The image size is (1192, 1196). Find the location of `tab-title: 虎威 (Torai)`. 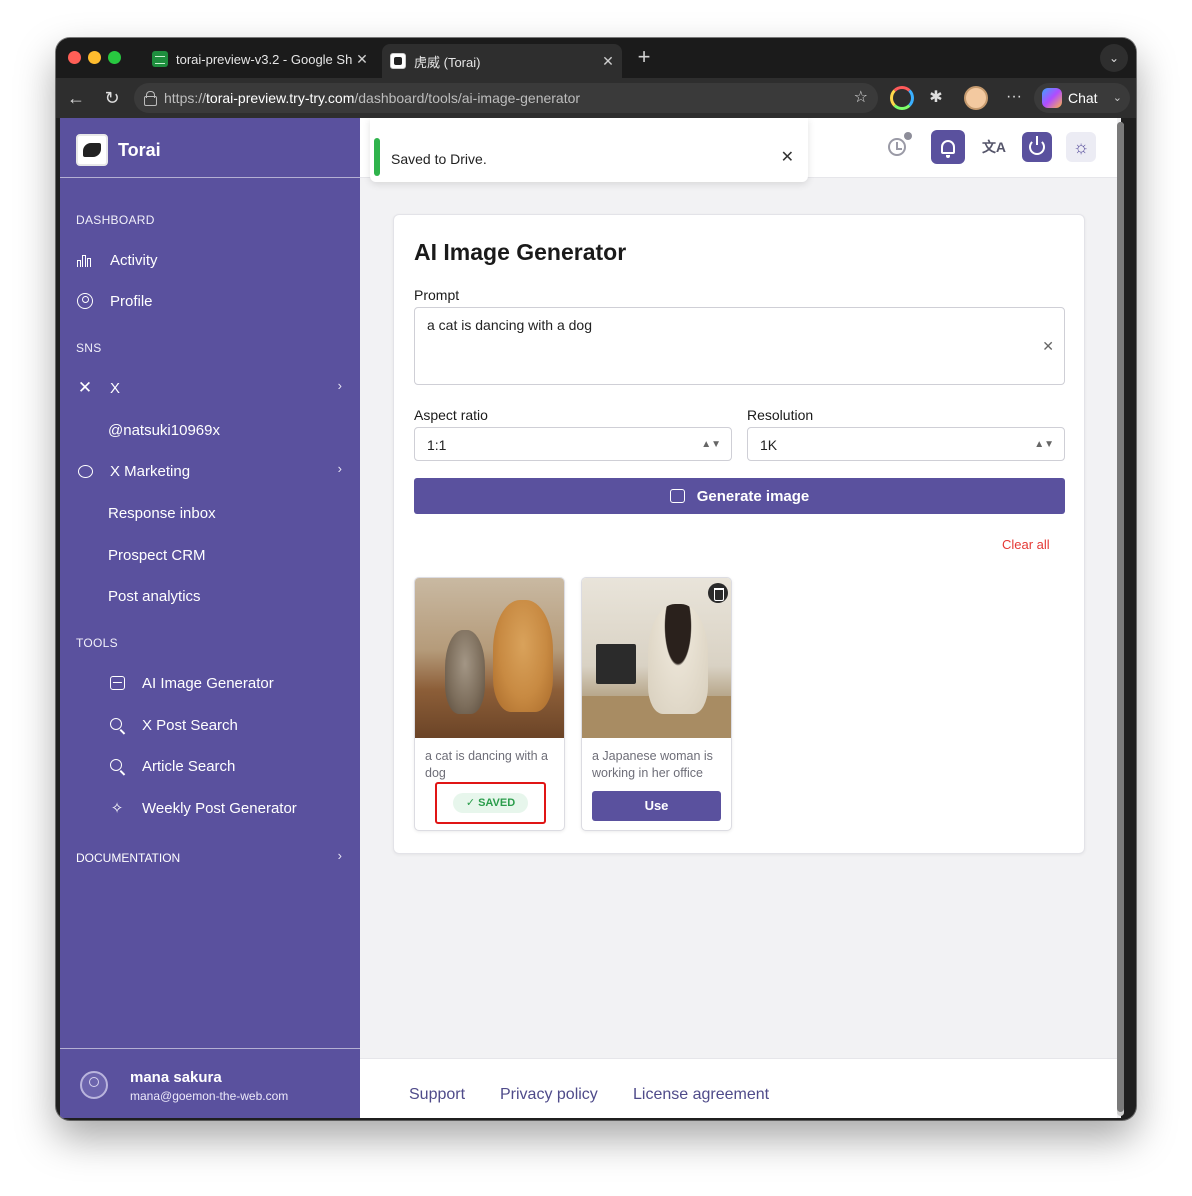

tab-title: 虎威 (Torai) is located at coordinates (447, 62).